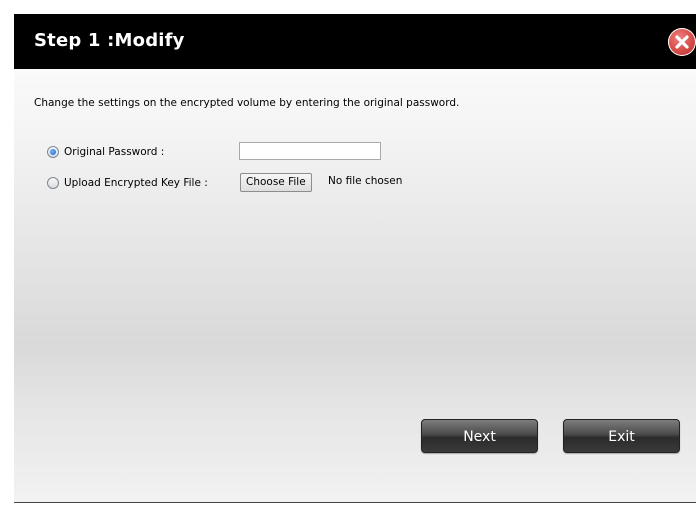  I want to click on upload-key-file-radio, so click(53, 183).